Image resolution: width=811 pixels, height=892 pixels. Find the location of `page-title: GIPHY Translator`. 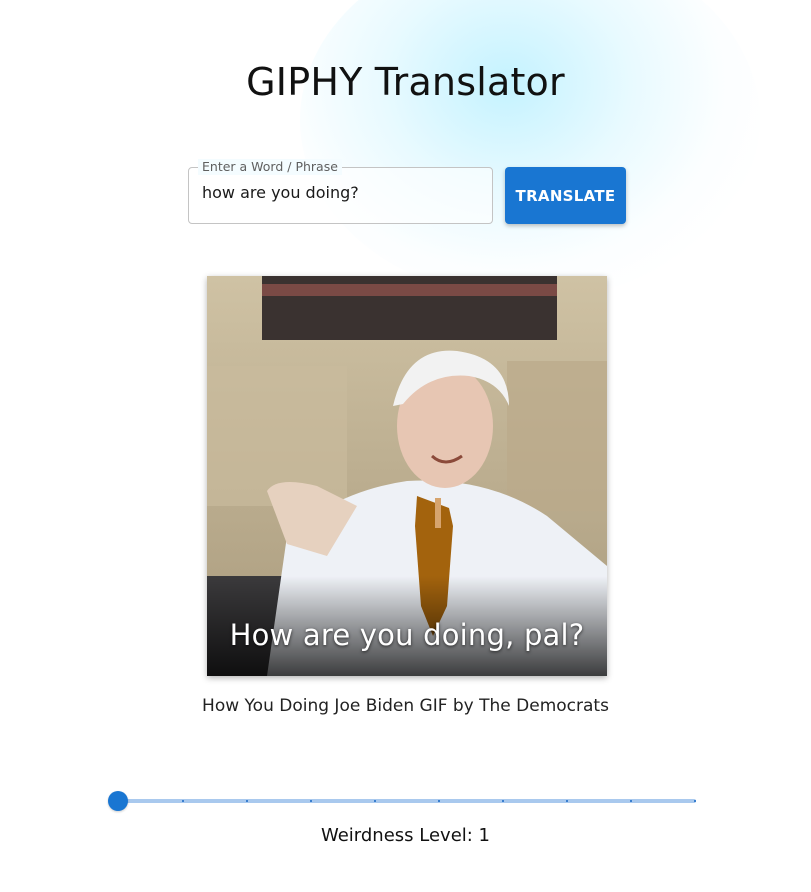

page-title: GIPHY Translator is located at coordinates (405, 82).